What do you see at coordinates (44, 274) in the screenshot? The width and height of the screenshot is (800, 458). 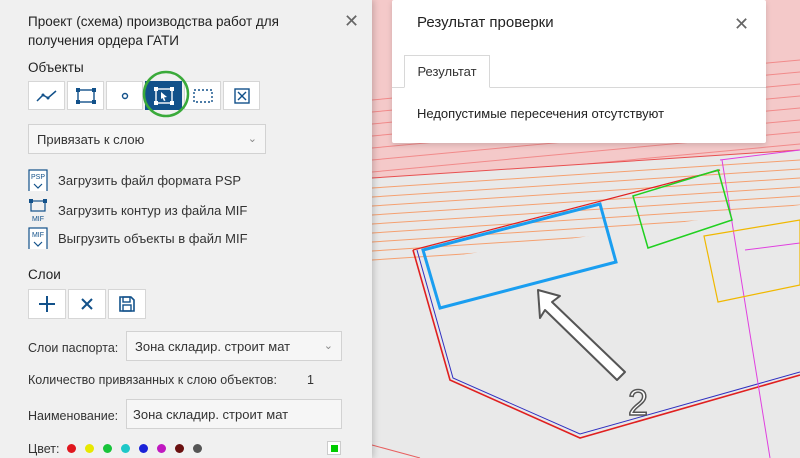 I see `layers-label: Слои` at bounding box center [44, 274].